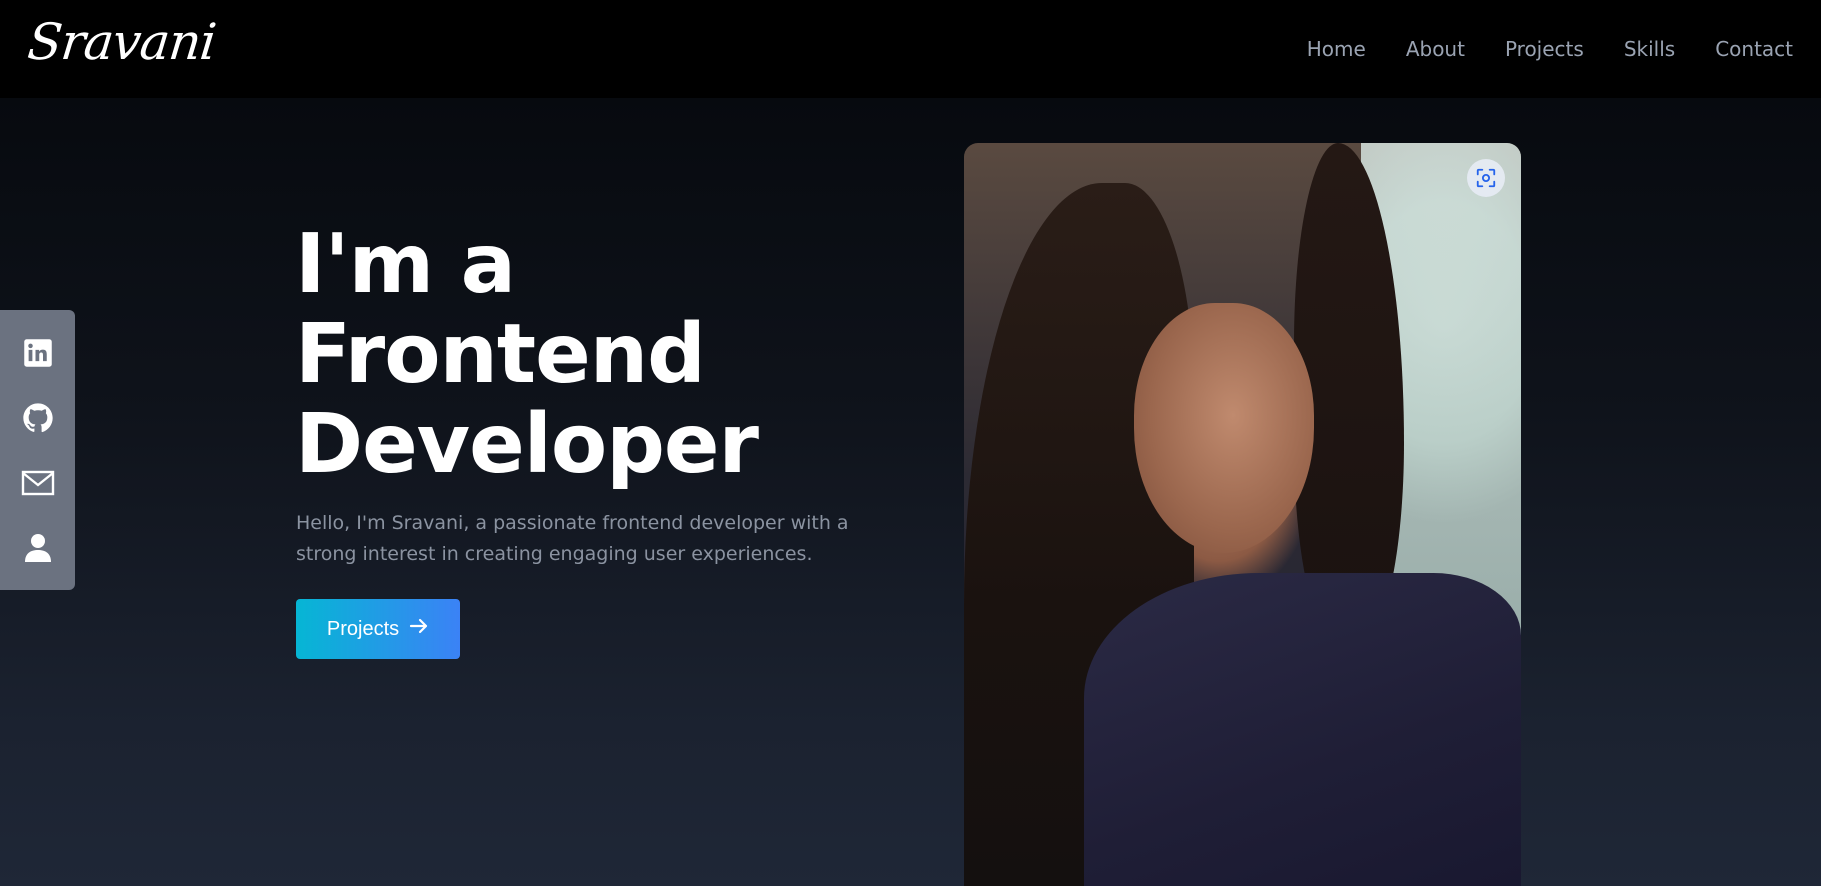 The image size is (1821, 886). I want to click on nav-item-home: Home, so click(1336, 49).